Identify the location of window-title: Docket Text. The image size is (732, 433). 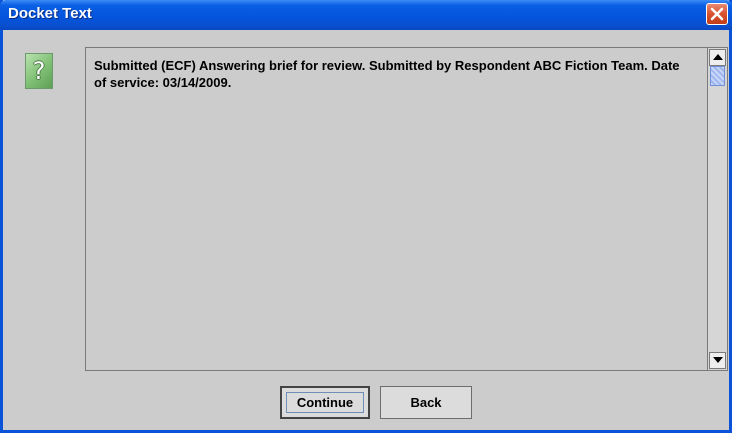
(50, 13).